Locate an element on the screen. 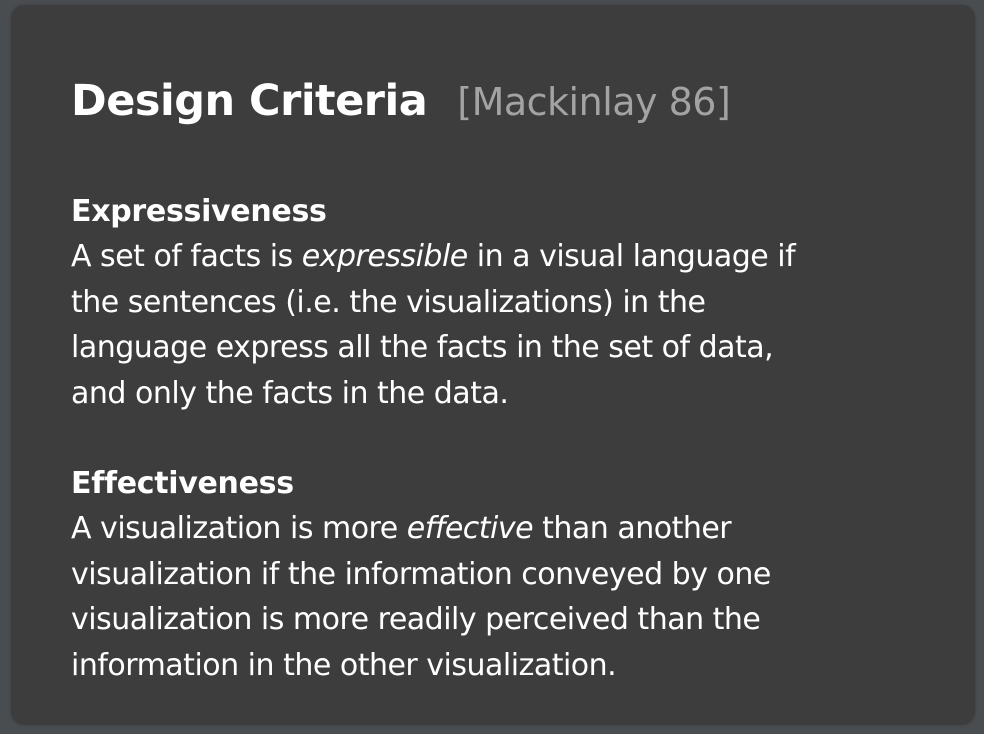 Image resolution: width=984 pixels, height=734 pixels. slide-title: Design Criteria is located at coordinates (249, 101).